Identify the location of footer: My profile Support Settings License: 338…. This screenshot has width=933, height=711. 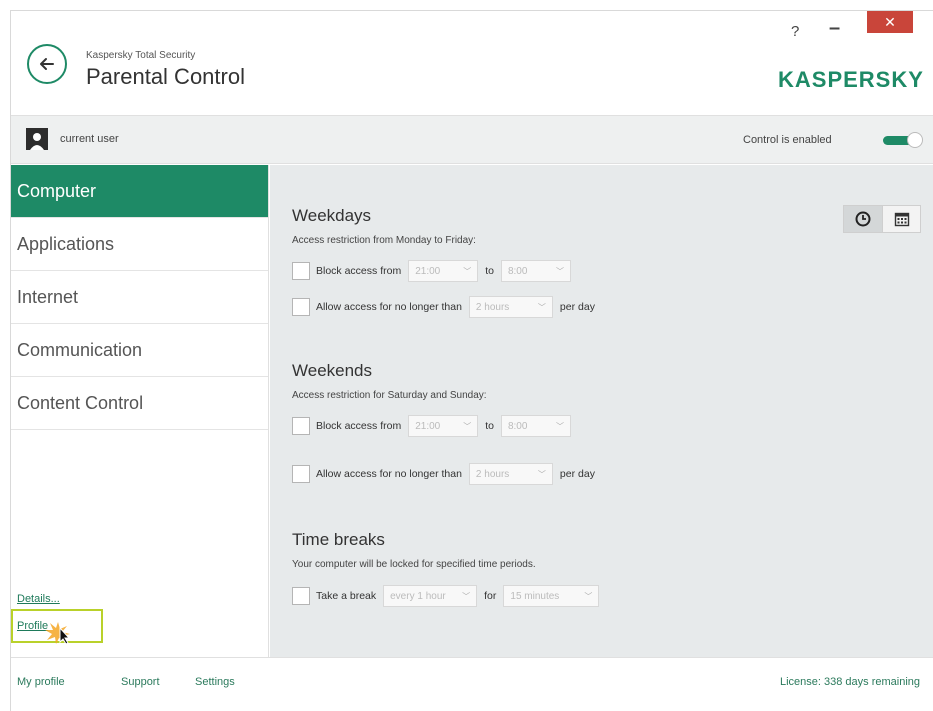
(472, 684).